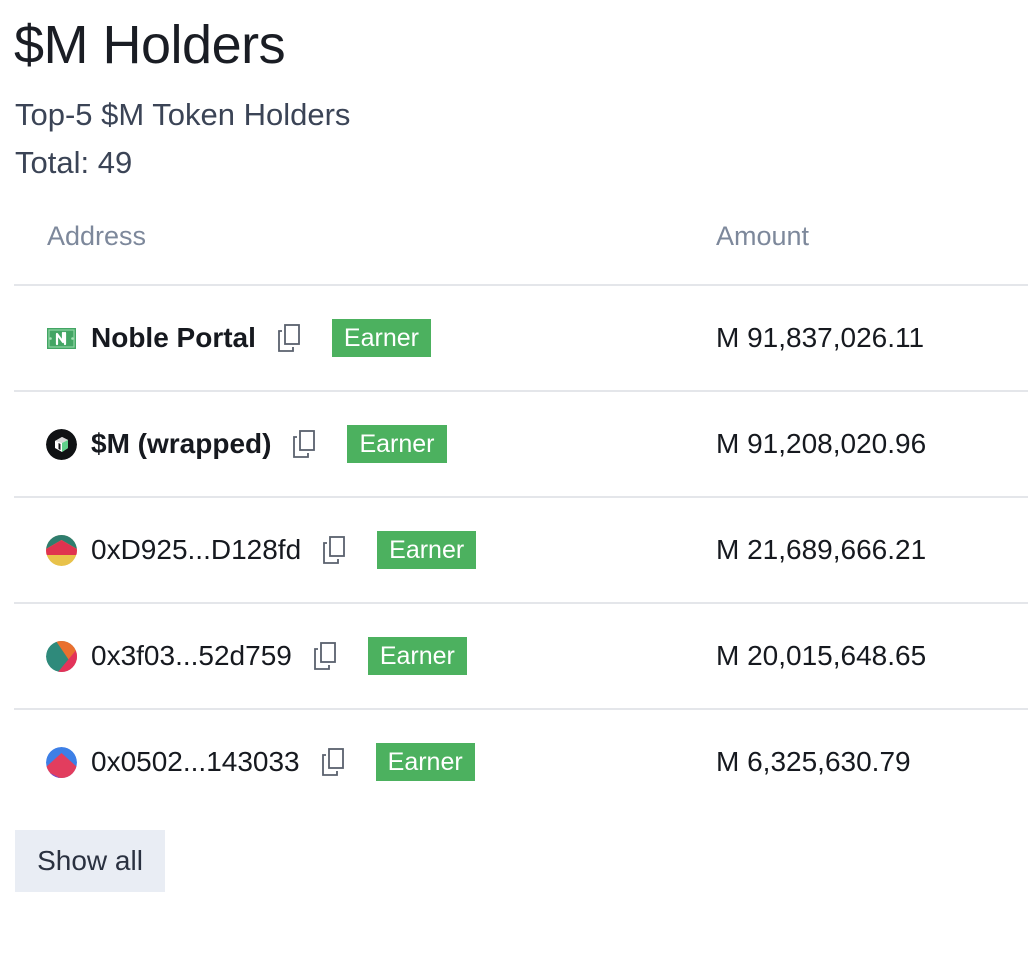  I want to click on address-cell: Noble Portal Earner, so click(238, 338).